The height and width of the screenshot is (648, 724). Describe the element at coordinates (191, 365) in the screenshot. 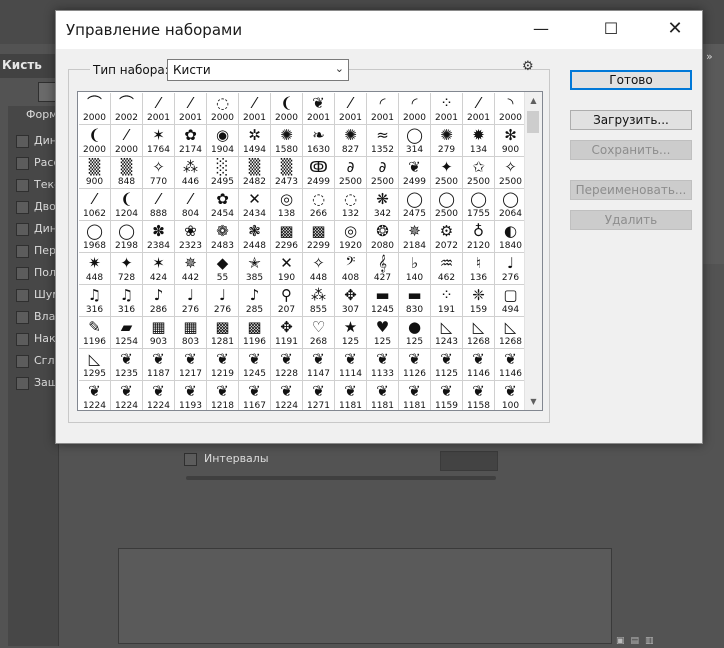

I see `brush-preset-cell: ❦ 1217` at that location.